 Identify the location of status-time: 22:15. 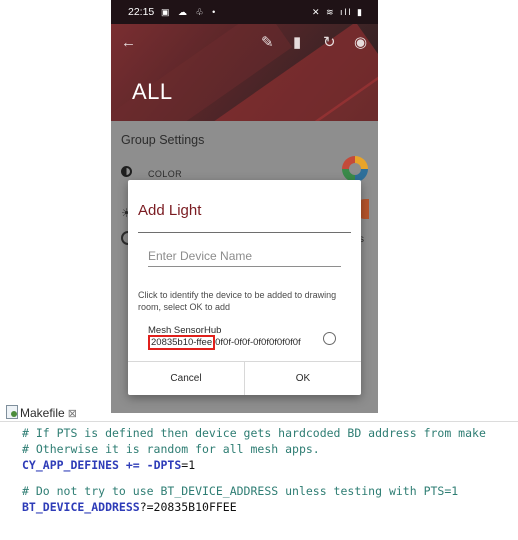
(141, 12).